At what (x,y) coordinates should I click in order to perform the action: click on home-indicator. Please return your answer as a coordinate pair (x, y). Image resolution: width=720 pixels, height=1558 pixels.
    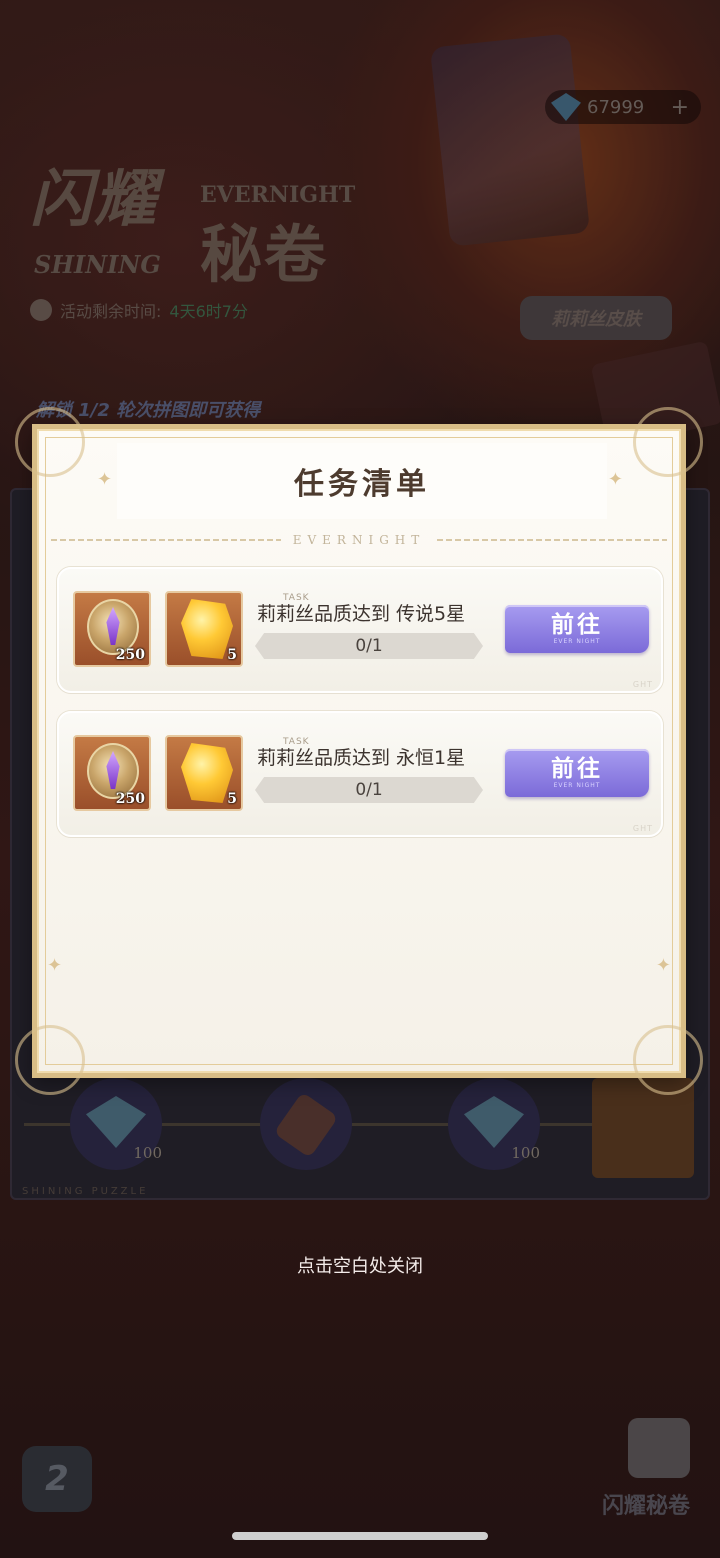
    Looking at the image, I should click on (360, 1536).